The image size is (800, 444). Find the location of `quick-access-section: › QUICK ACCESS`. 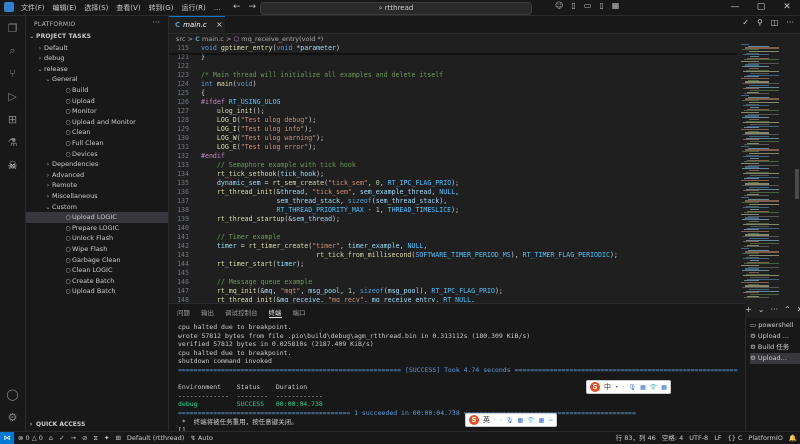

quick-access-section: › QUICK ACCESS is located at coordinates (97, 425).